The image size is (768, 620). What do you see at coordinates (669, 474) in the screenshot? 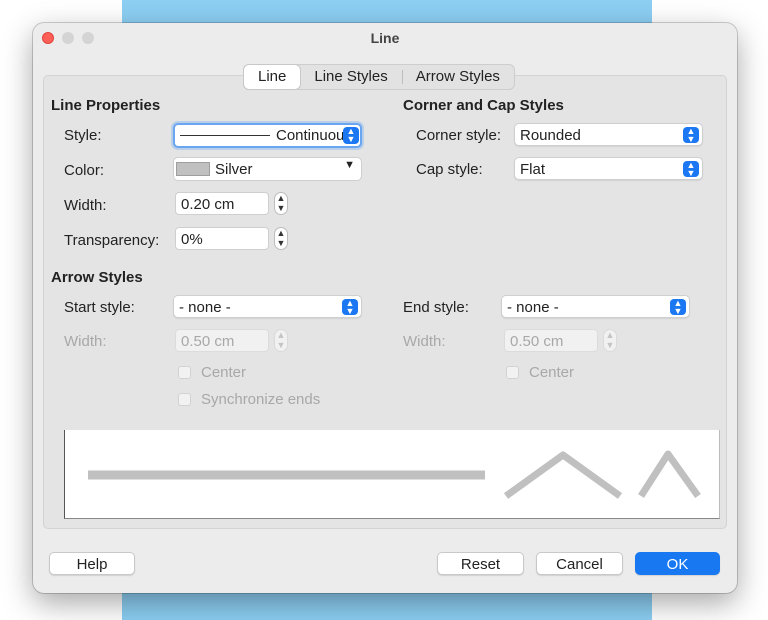
I see `preview-narrow-angle` at bounding box center [669, 474].